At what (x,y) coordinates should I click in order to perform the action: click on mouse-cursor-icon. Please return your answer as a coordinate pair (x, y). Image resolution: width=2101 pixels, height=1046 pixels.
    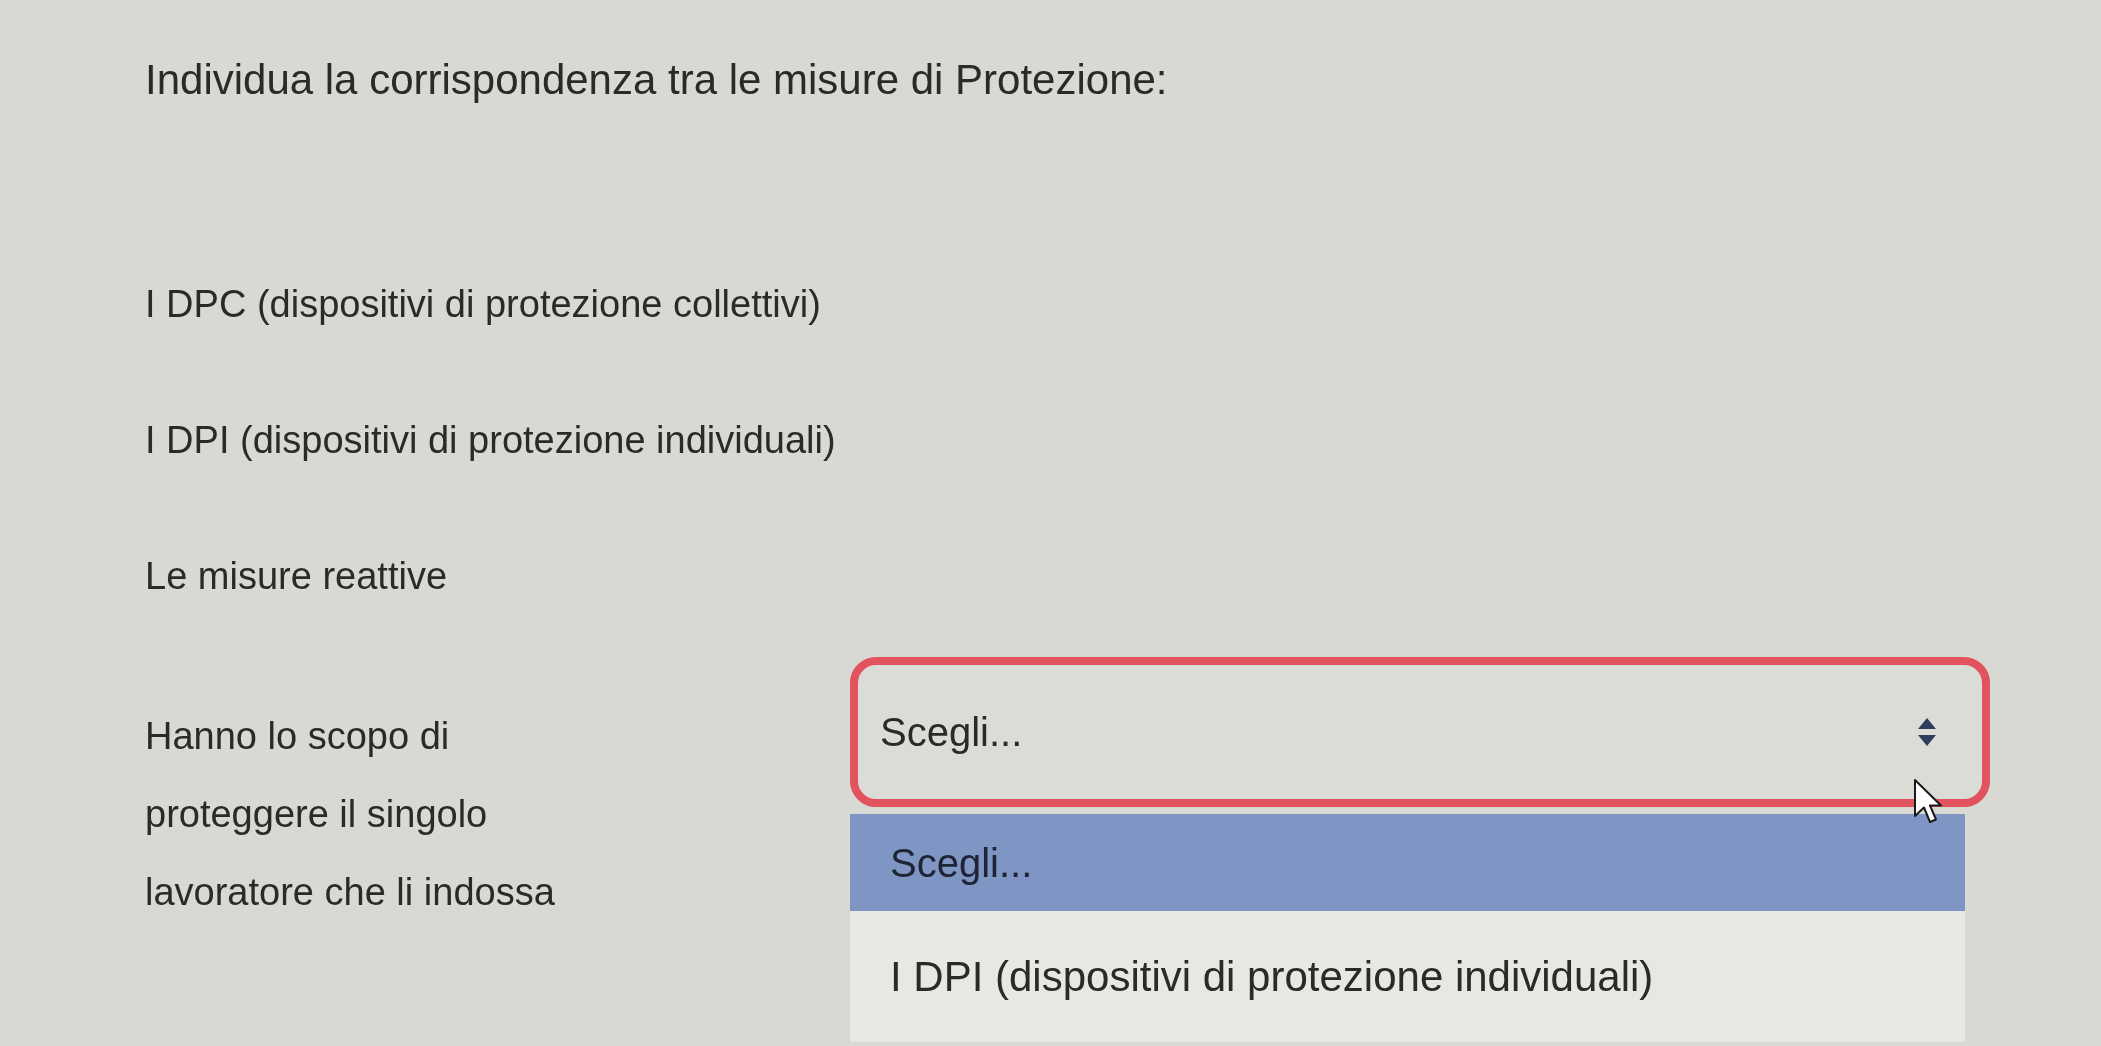
    Looking at the image, I should click on (1928, 801).